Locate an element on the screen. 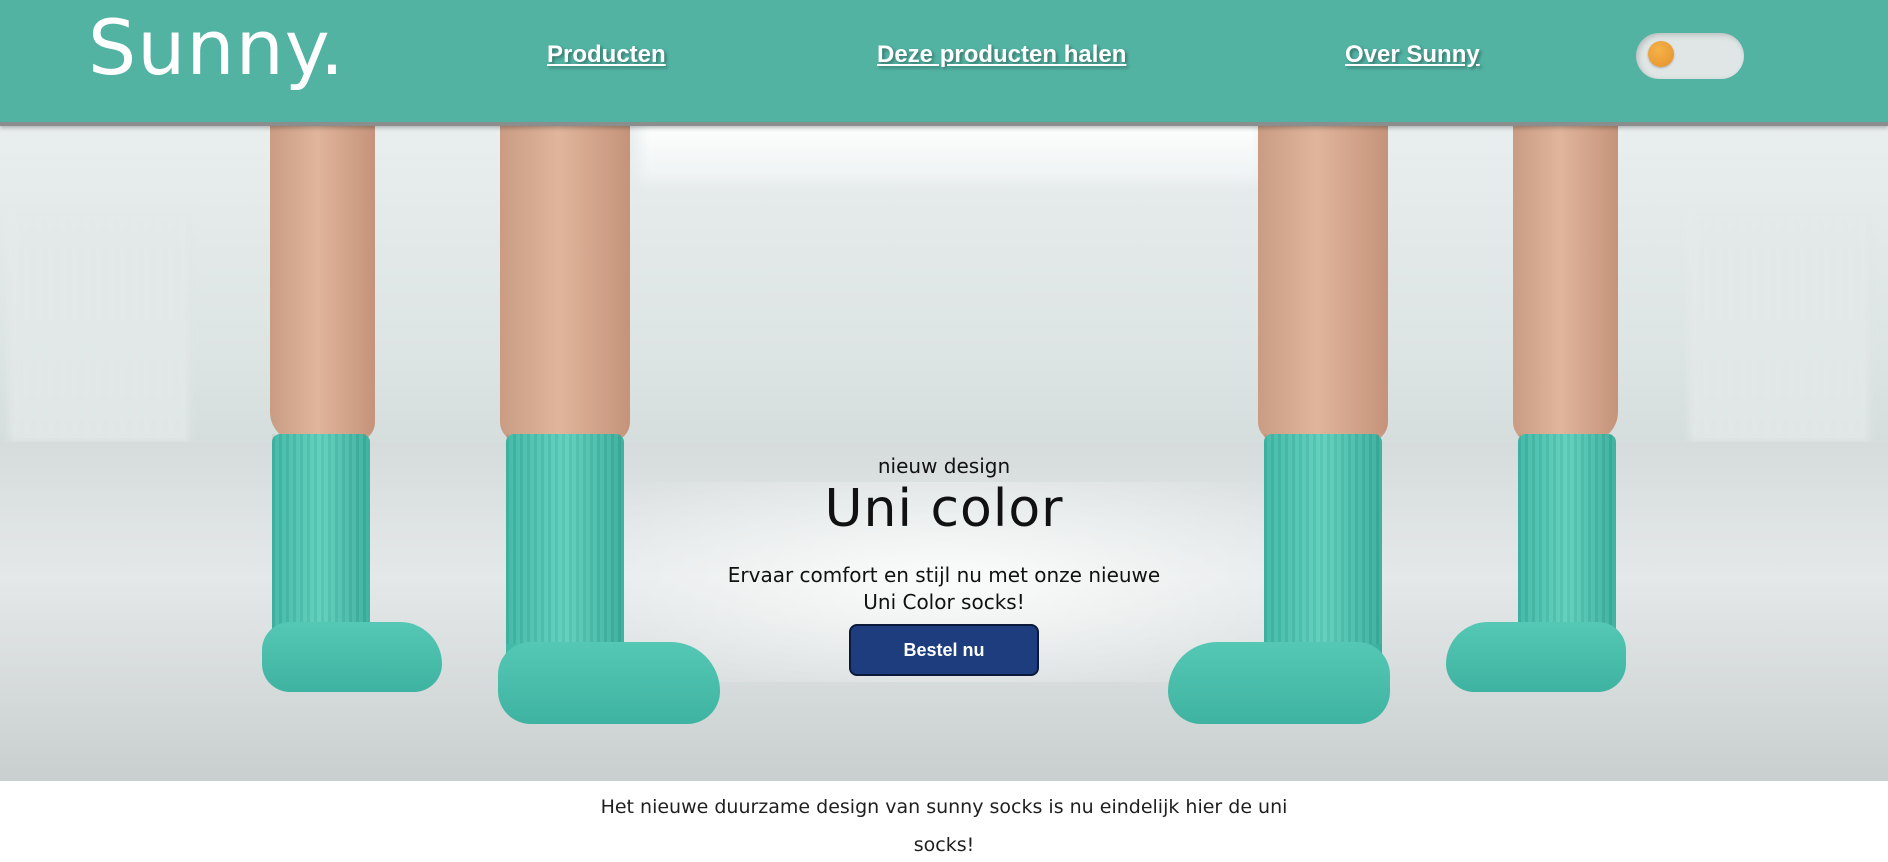 This screenshot has height=862, width=1888. nav-link-producten: Producten is located at coordinates (606, 55).